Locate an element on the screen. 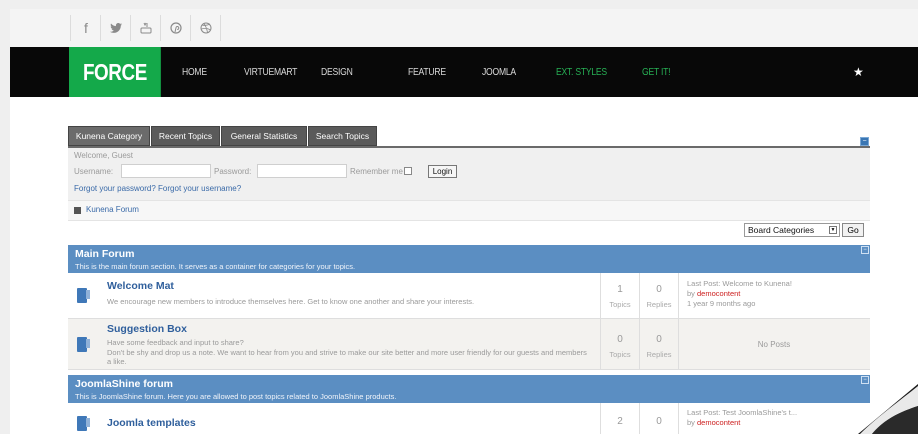 Image resolution: width=918 pixels, height=434 pixels. password-label: Password: is located at coordinates (233, 171).